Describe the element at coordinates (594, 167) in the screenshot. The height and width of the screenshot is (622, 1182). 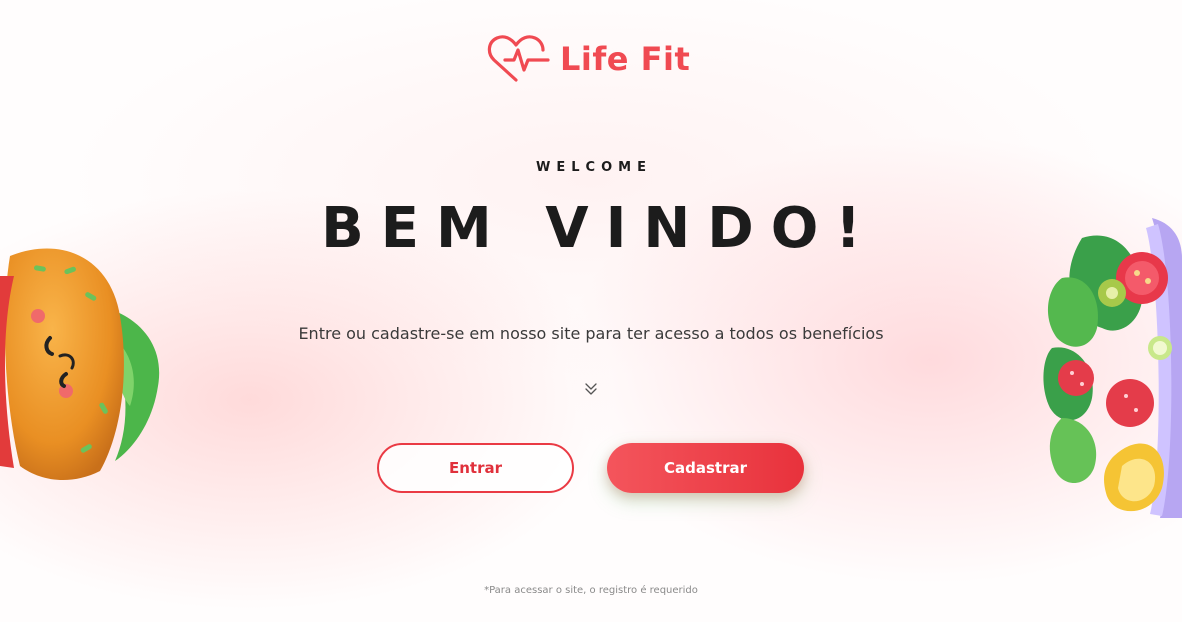
I see `welcome-eyebrow: WELCOME` at that location.